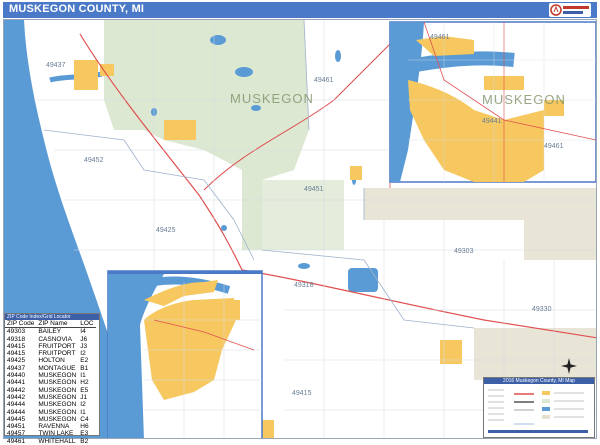 The width and height of the screenshot is (600, 445). I want to click on zip-loc-cell: E2, so click(84, 361).